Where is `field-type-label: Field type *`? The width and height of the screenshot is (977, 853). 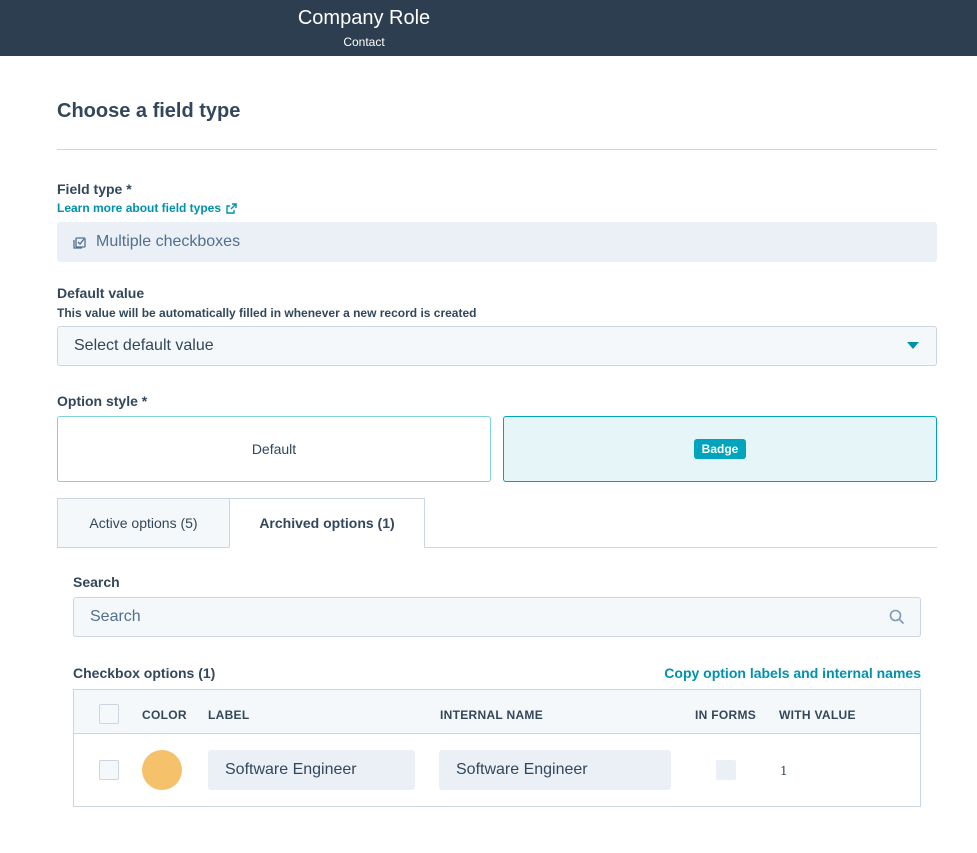
field-type-label: Field type * is located at coordinates (94, 189).